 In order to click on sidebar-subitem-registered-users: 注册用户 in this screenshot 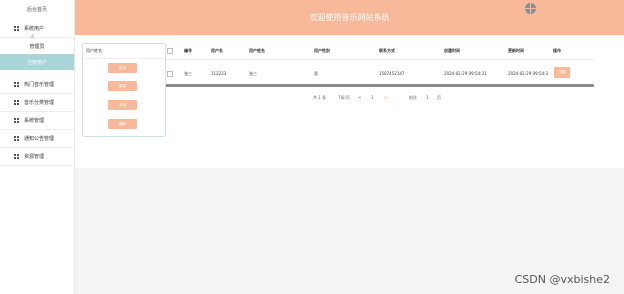, I will do `click(37, 62)`.